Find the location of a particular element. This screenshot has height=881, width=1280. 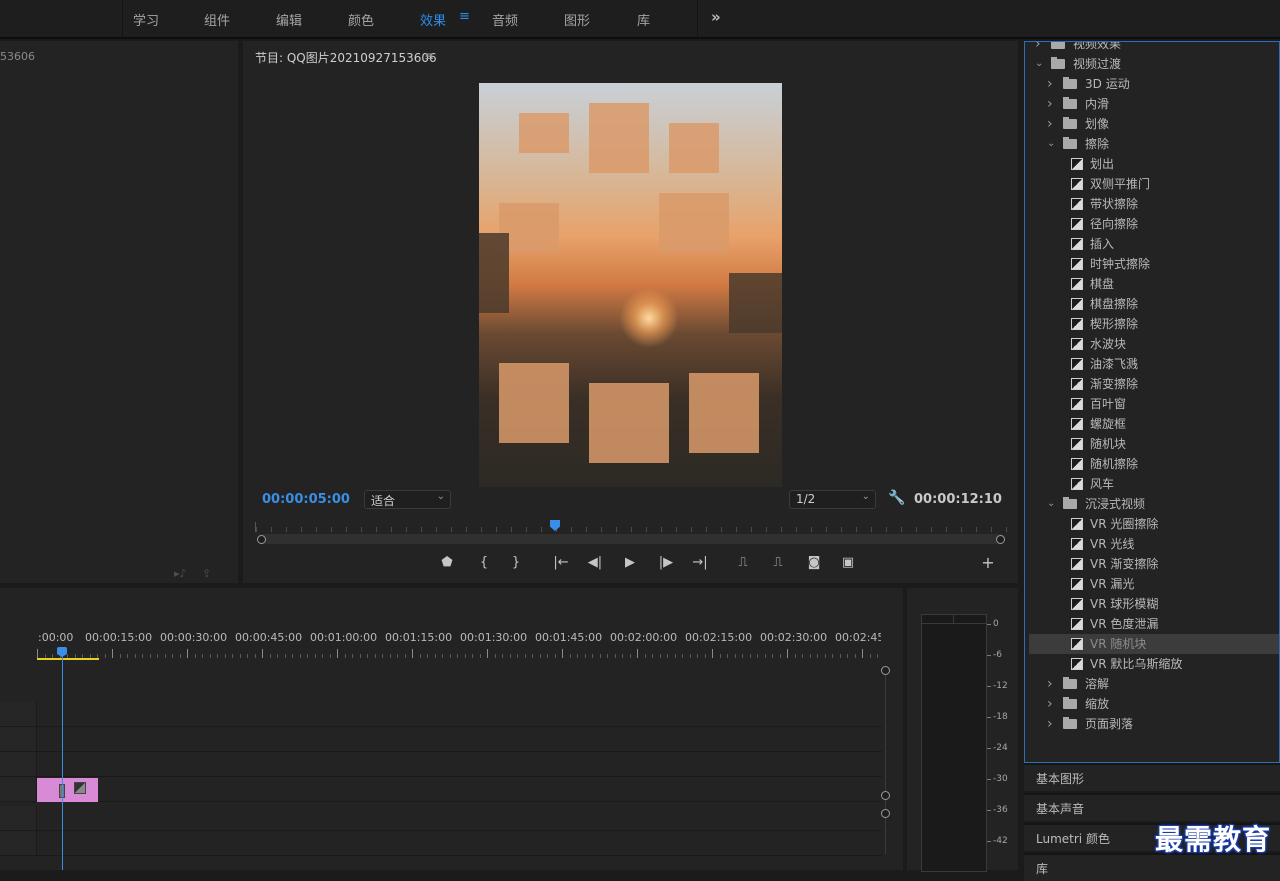

effects-folder: › 页面剥落 is located at coordinates (1154, 724).